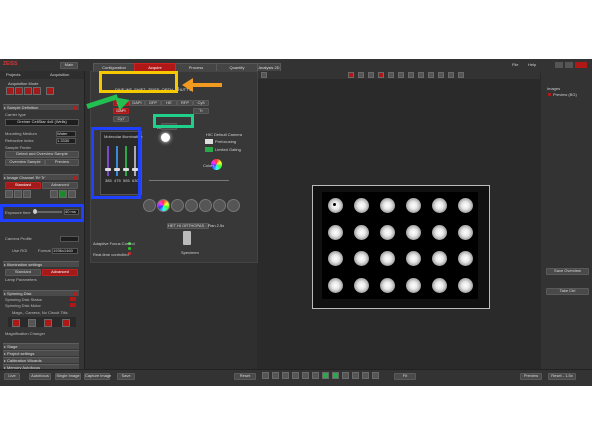  I want to click on spin-status-indicator, so click(73, 299).